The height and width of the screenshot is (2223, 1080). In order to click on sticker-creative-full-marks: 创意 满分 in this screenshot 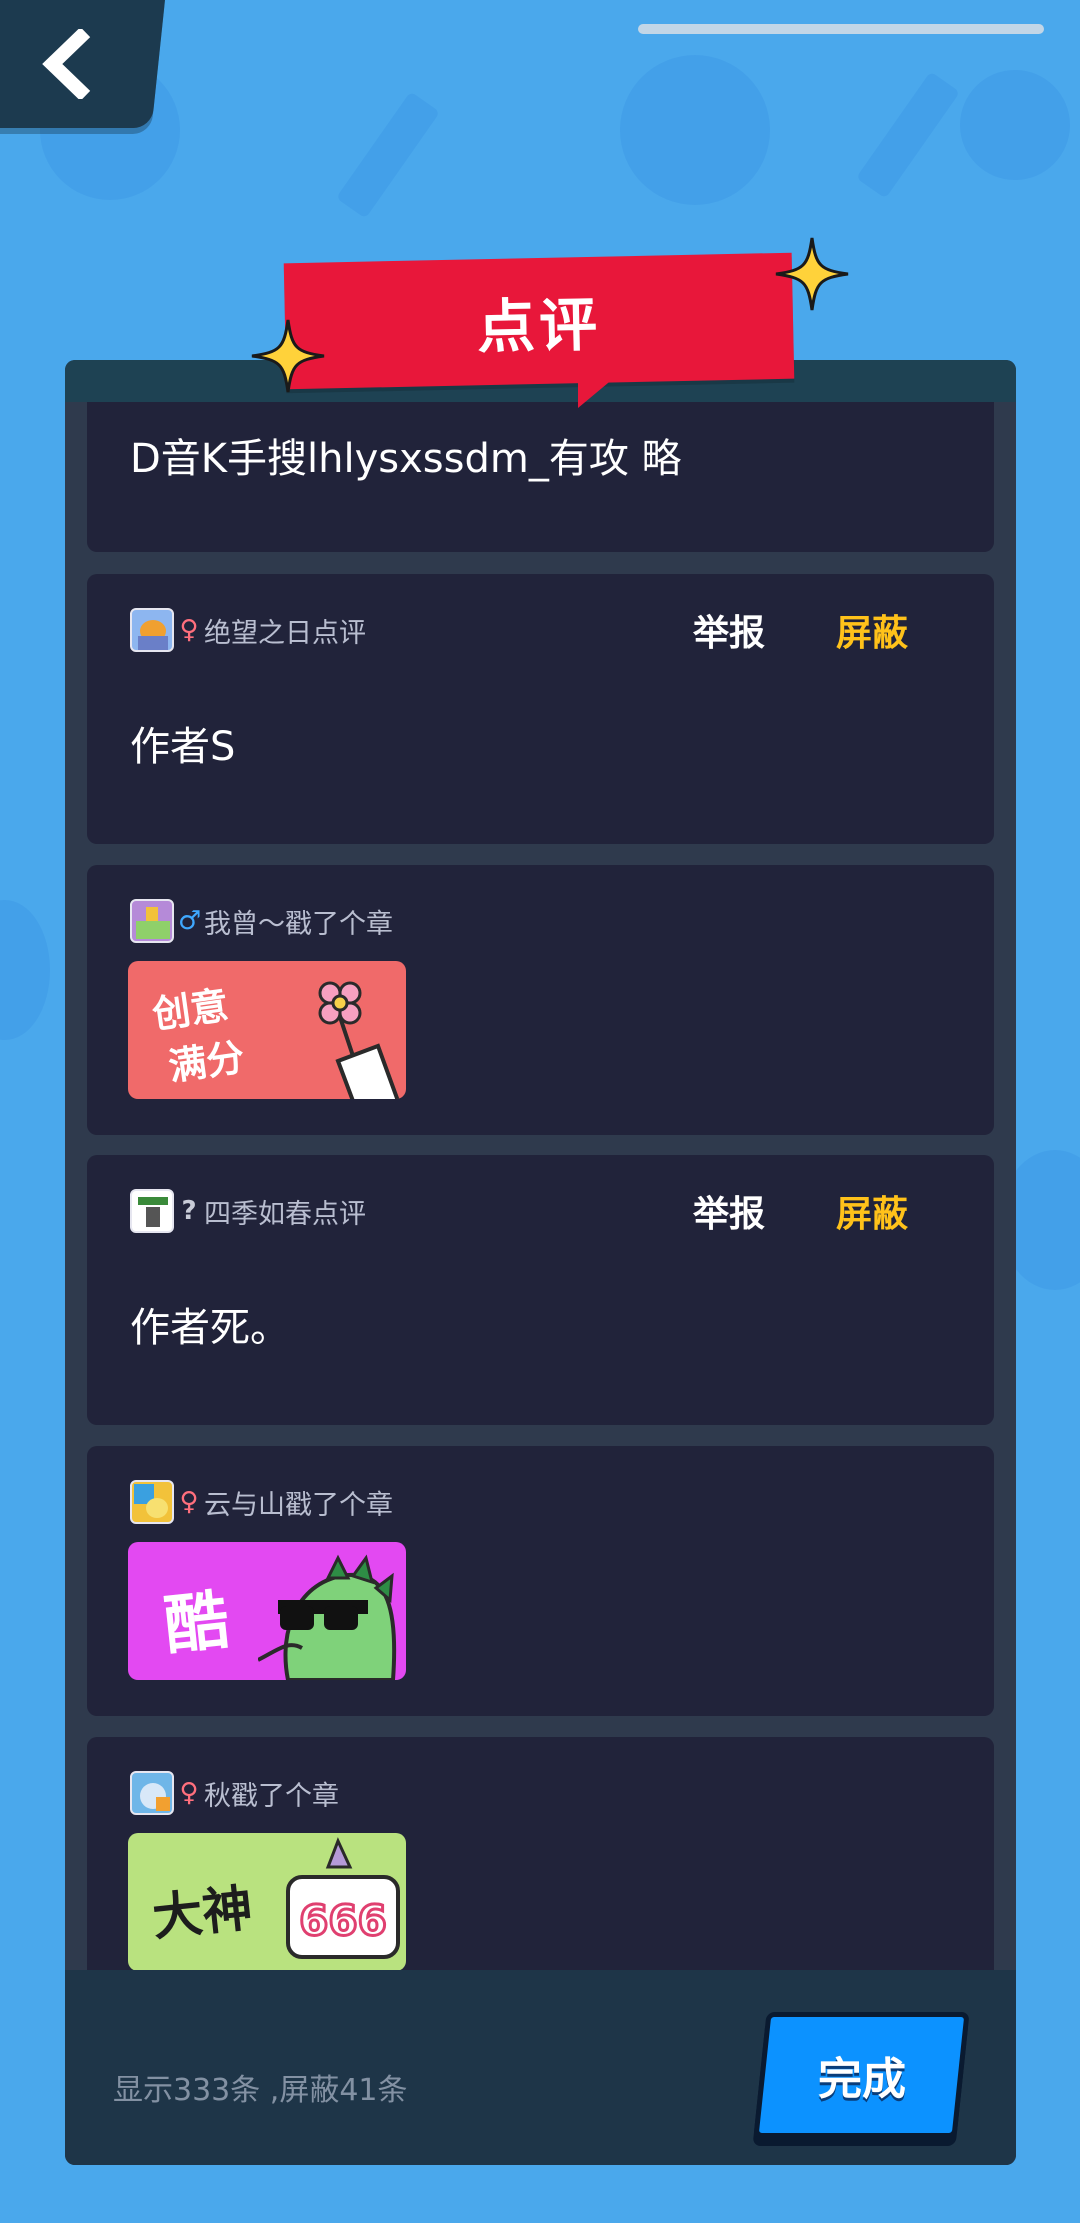, I will do `click(267, 1030)`.